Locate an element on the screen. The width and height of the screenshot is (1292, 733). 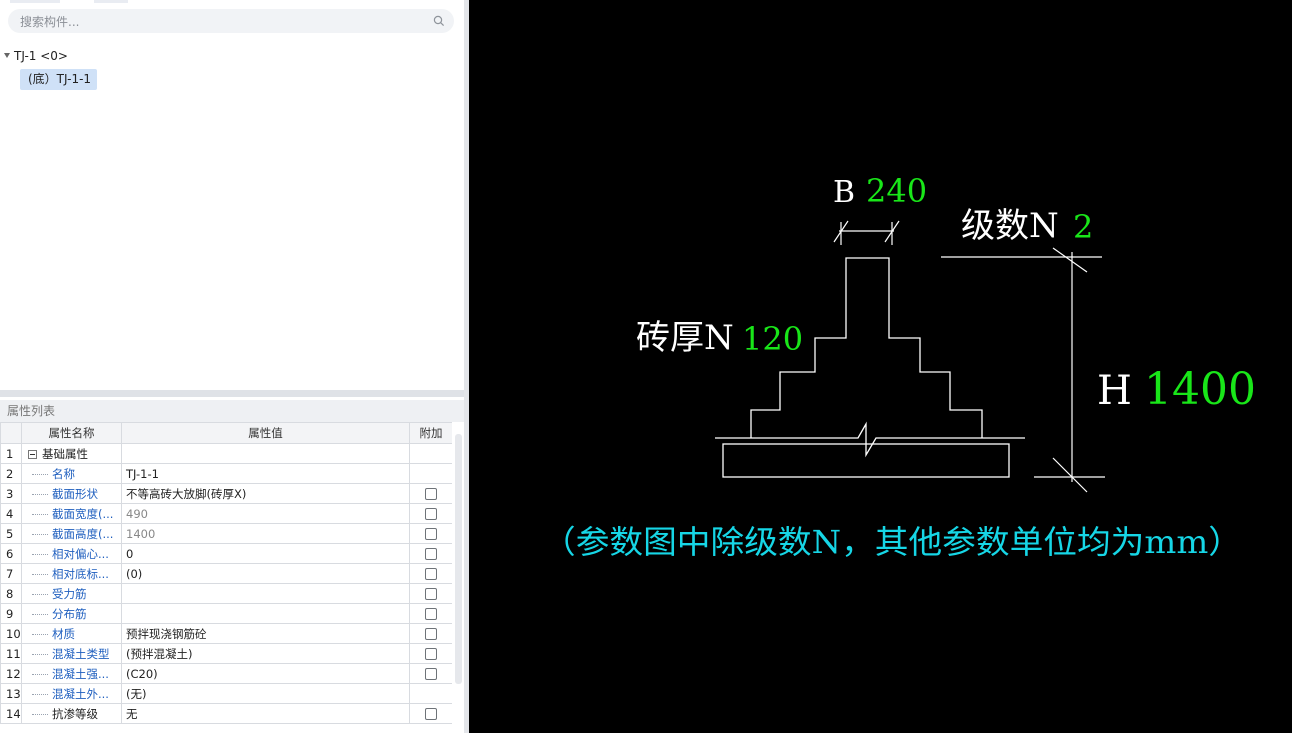
table-row: 11 混凝土类型 (预拌混凝土) is located at coordinates (226, 653).